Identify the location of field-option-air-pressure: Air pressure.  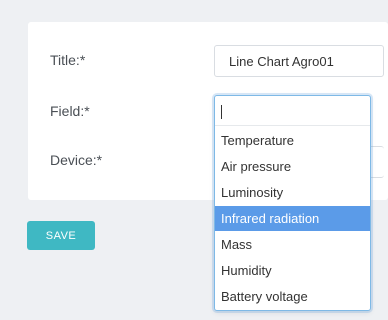
(292, 166).